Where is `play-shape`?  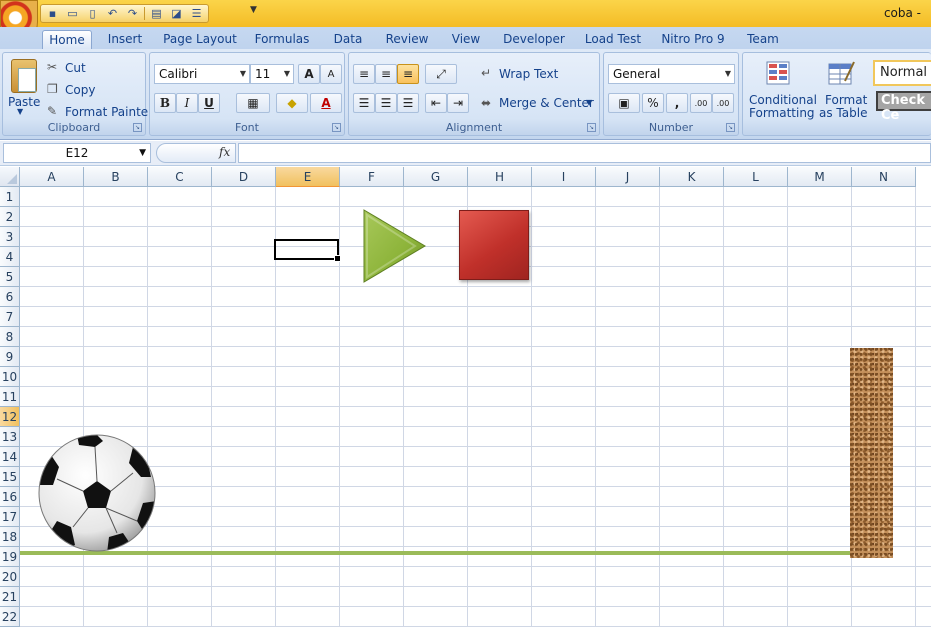
play-shape is located at coordinates (396, 247).